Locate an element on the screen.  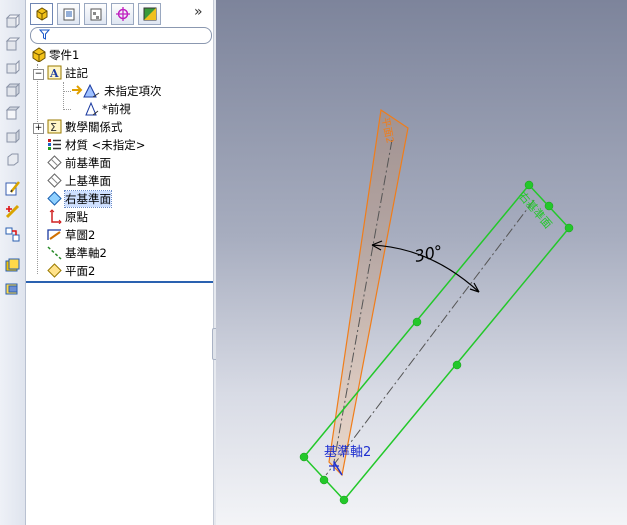
tree-item-label: 數學關係式 is located at coordinates (94, 126).